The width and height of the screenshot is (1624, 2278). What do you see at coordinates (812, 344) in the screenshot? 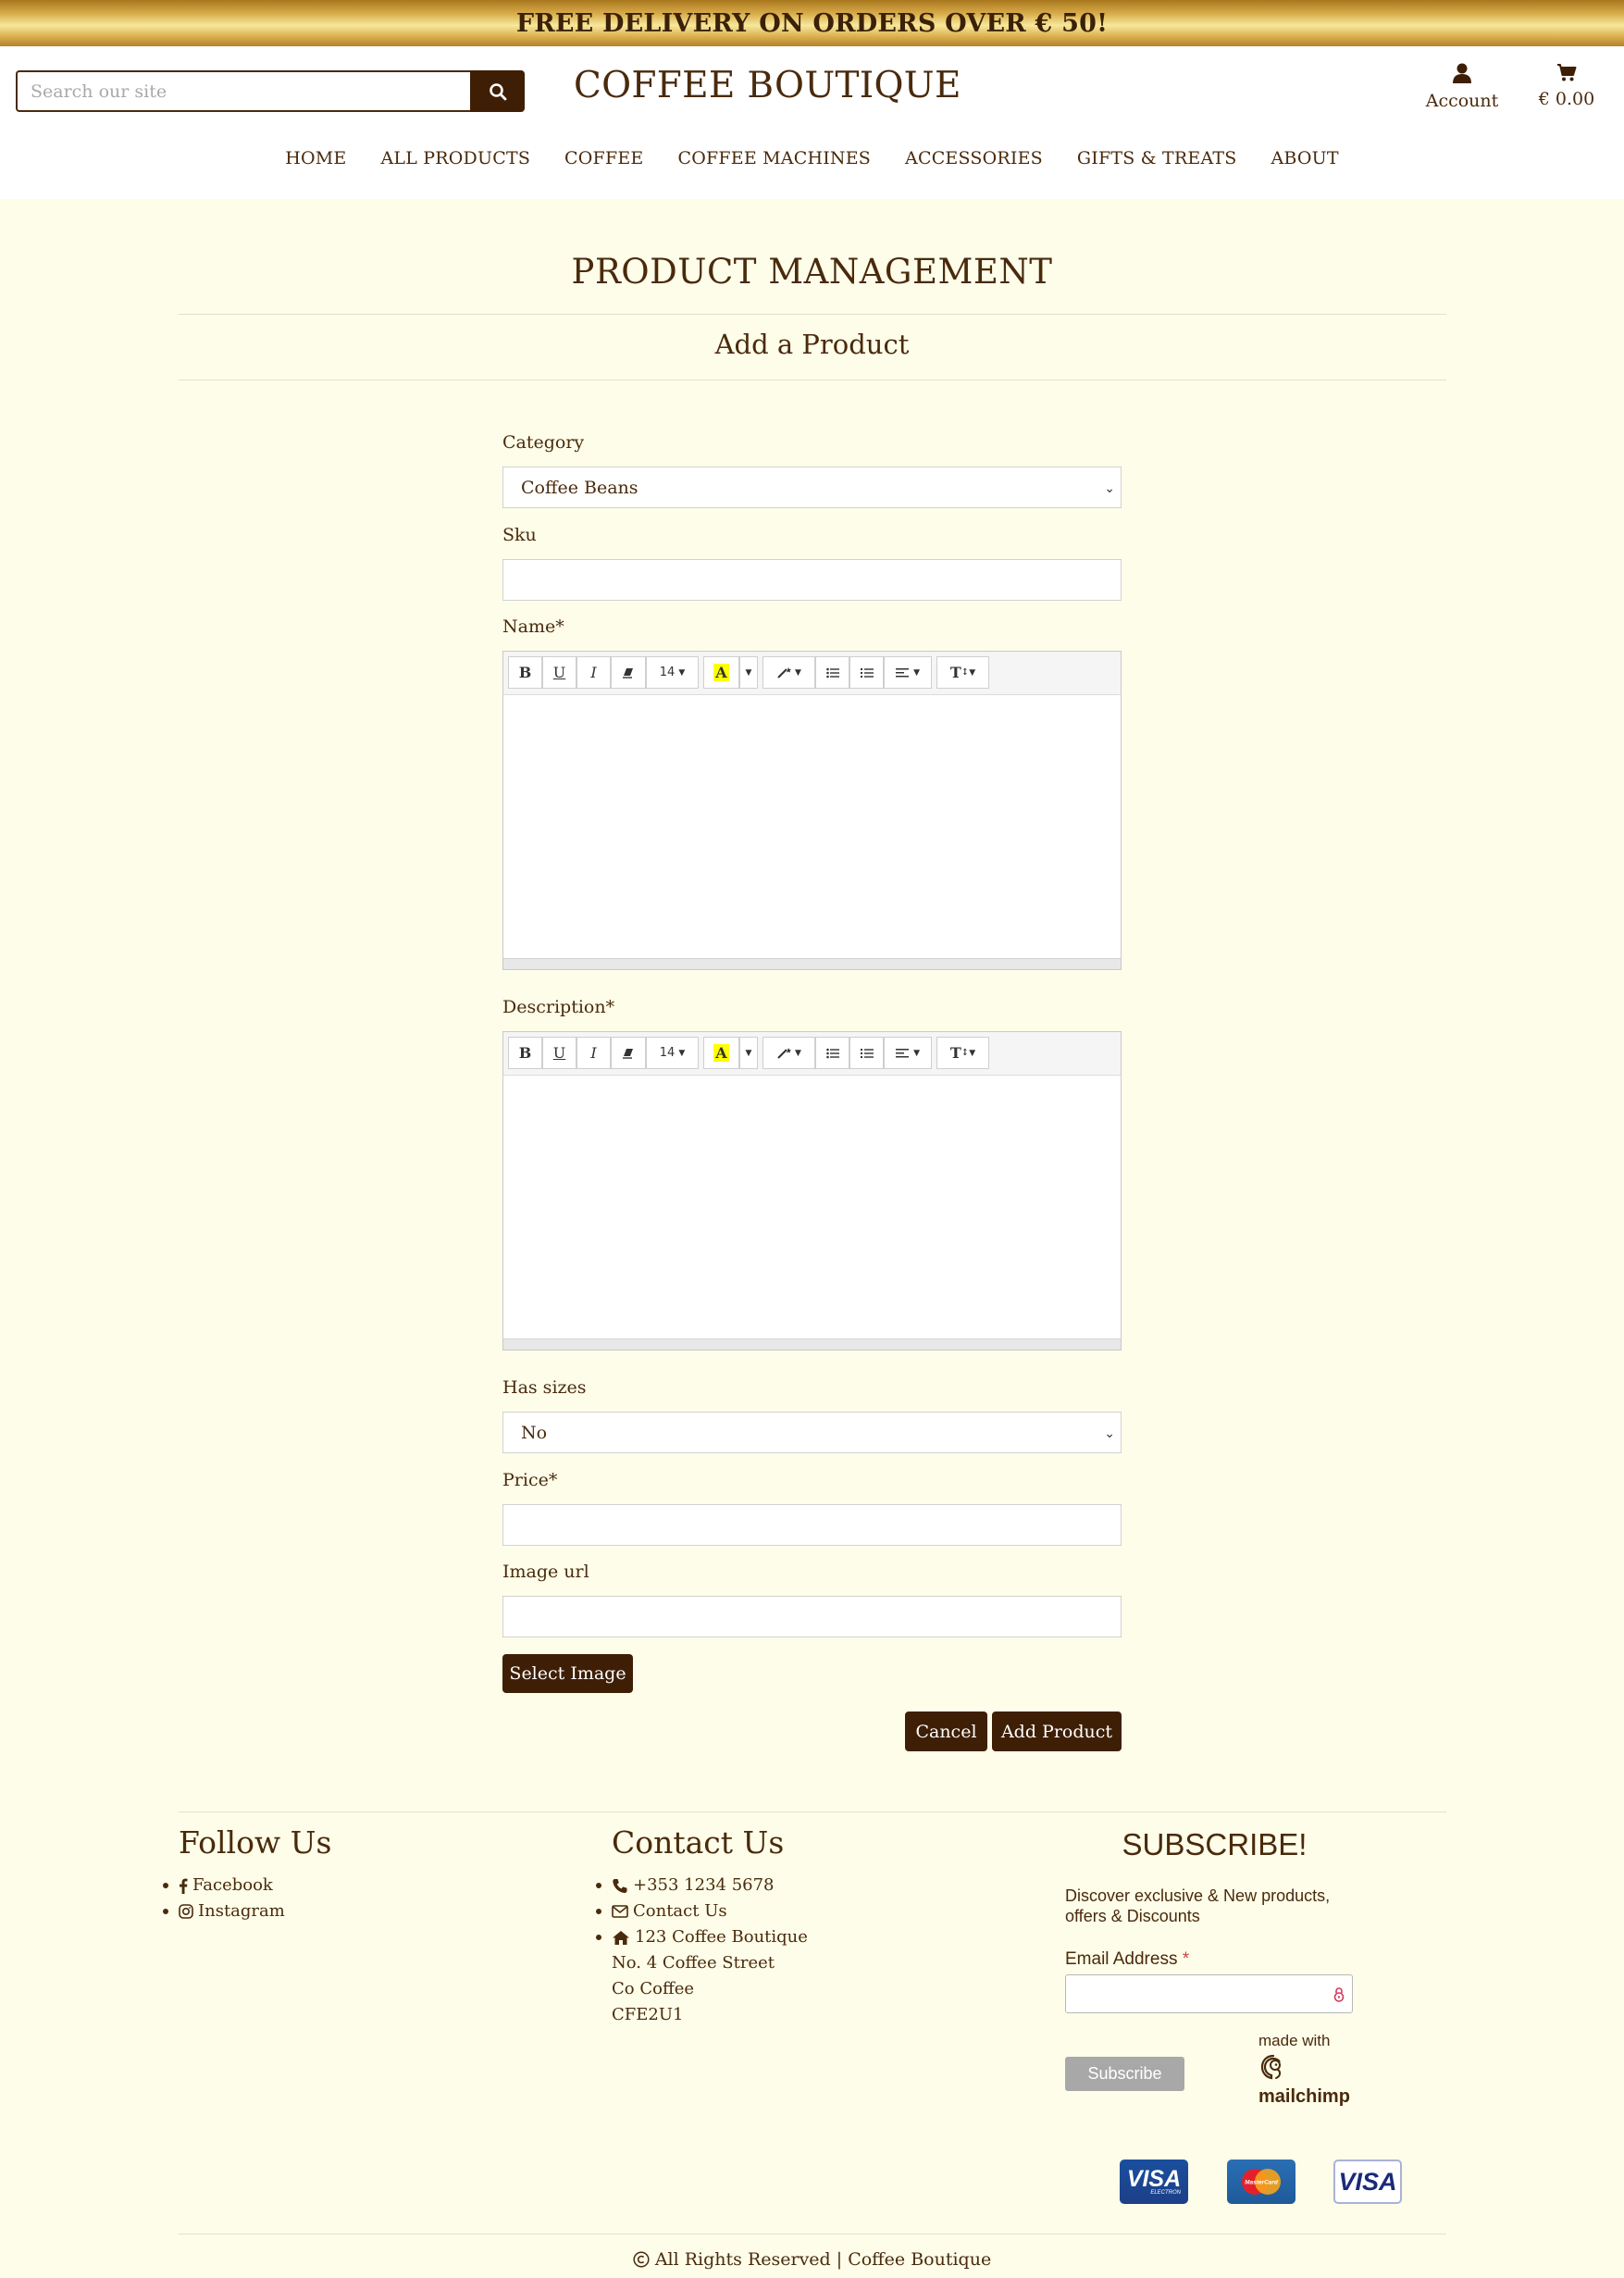
I see `section-title: Add a Product` at bounding box center [812, 344].